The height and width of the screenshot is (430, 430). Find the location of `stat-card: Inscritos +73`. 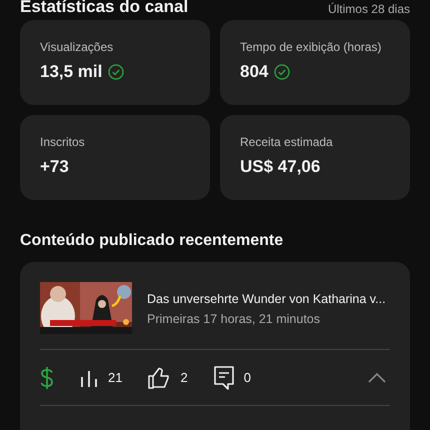

stat-card: Inscritos +73 is located at coordinates (115, 157).